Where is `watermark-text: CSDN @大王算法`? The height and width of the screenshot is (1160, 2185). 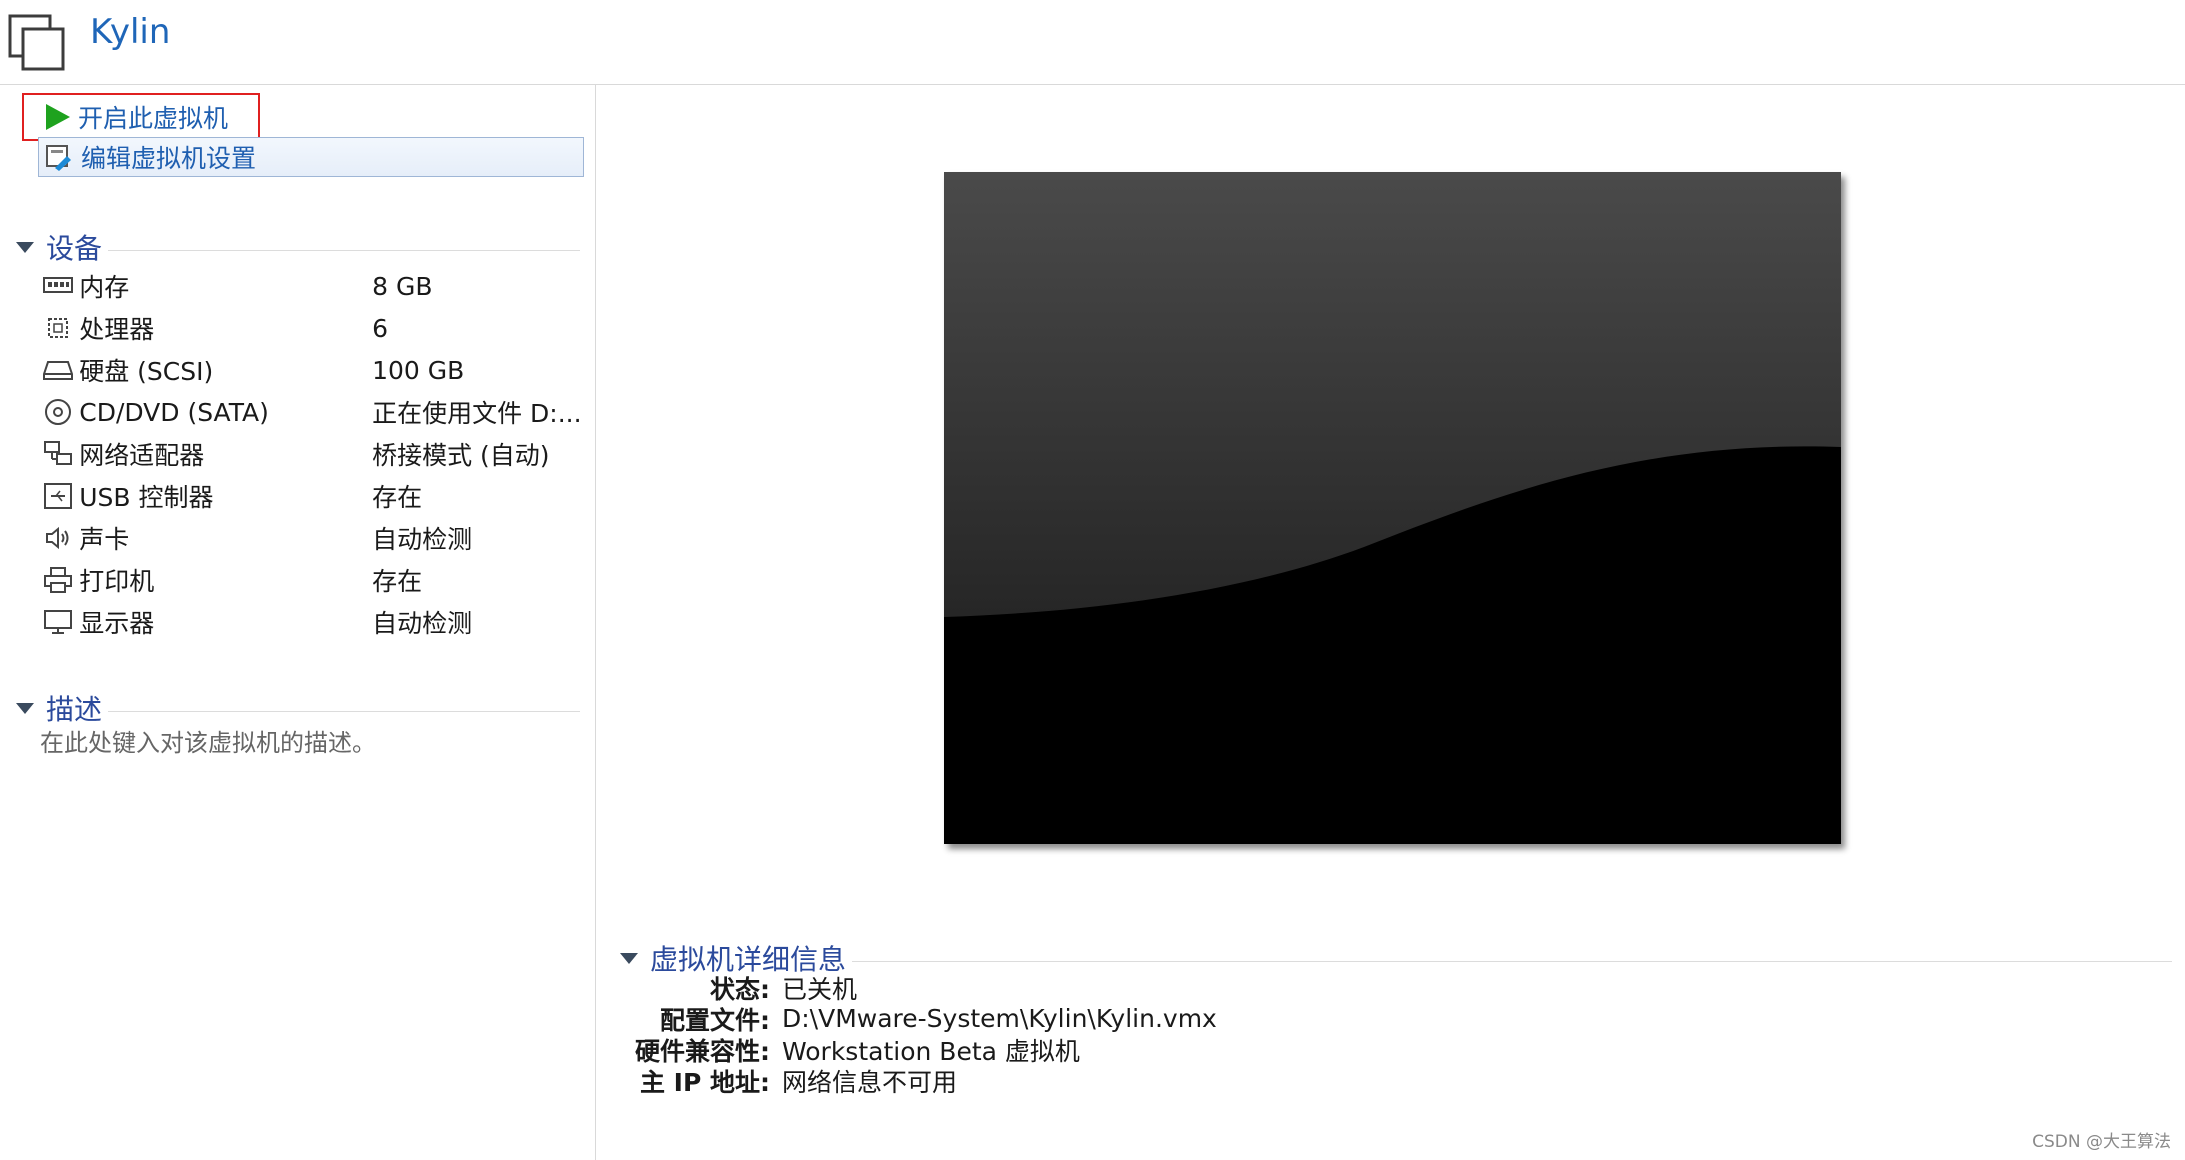 watermark-text: CSDN @大王算法 is located at coordinates (2101, 1142).